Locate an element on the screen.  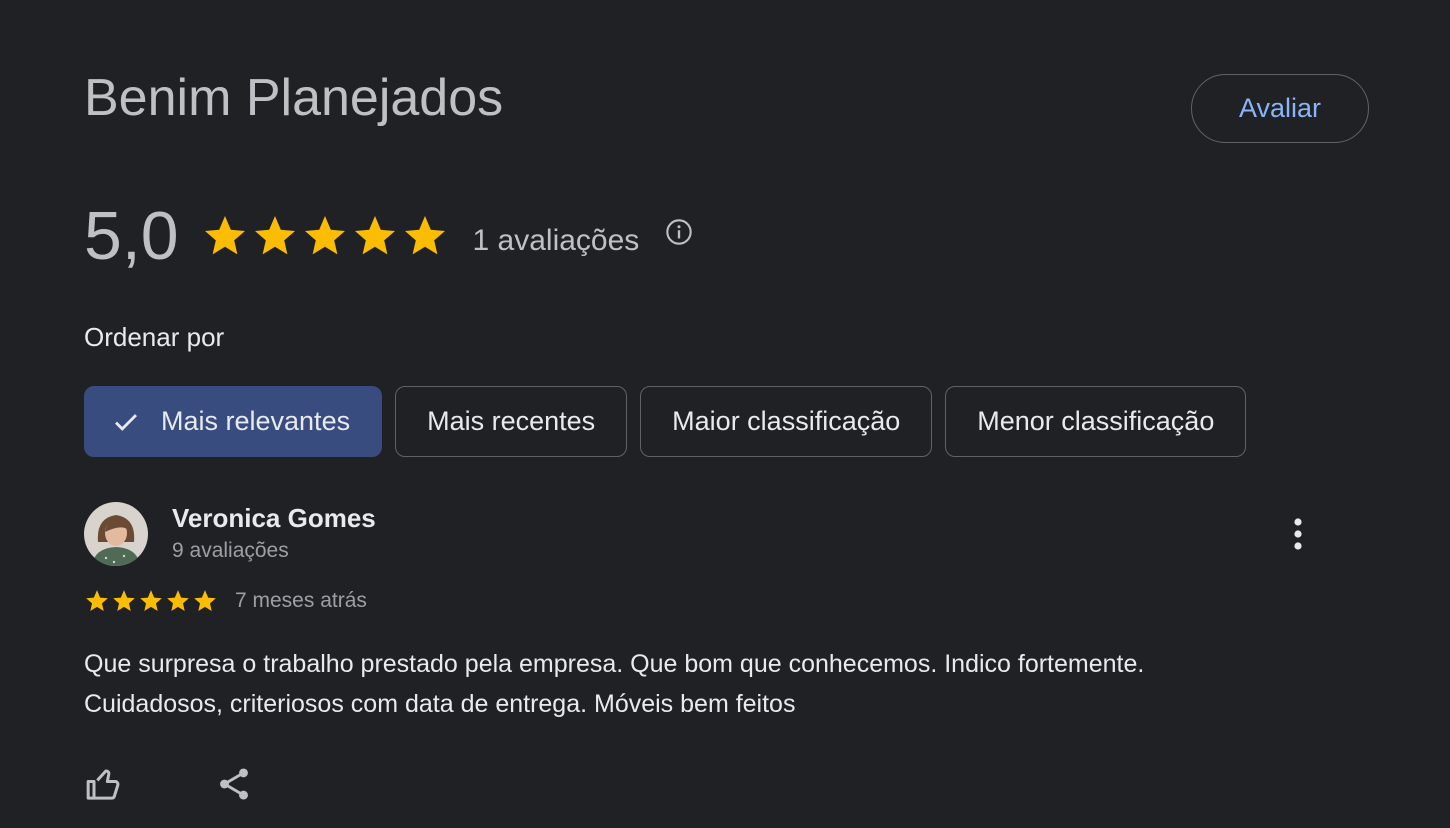
chip-label: Menor classificação is located at coordinates (1096, 421).